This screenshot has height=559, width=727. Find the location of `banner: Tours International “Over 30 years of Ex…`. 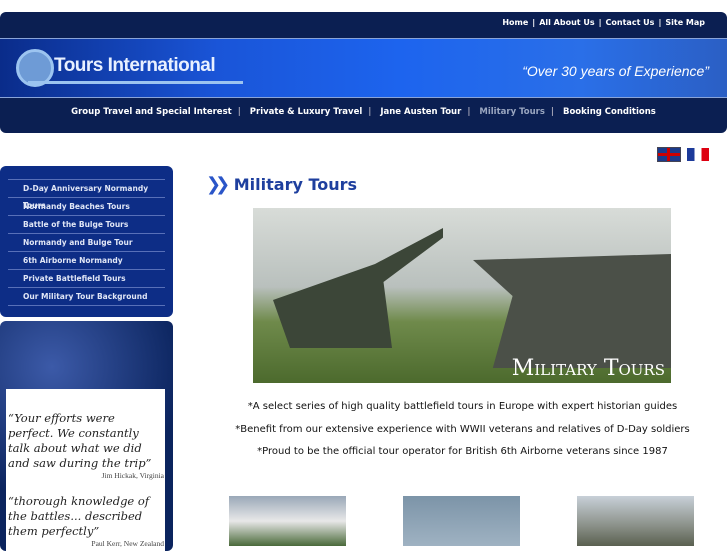

banner: Tours International “Over 30 years of Ex… is located at coordinates (363, 68).